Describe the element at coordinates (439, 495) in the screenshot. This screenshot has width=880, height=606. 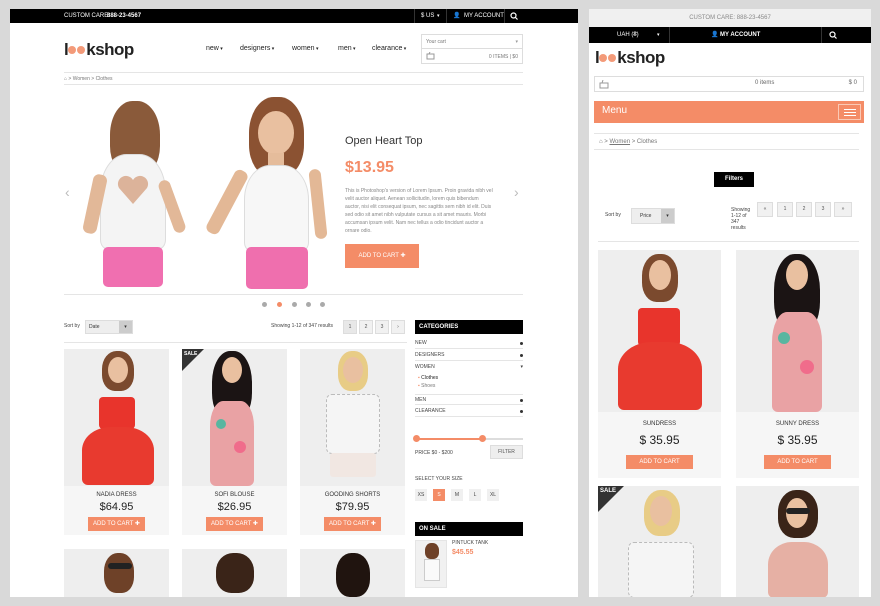
I see `size-s: S` at that location.